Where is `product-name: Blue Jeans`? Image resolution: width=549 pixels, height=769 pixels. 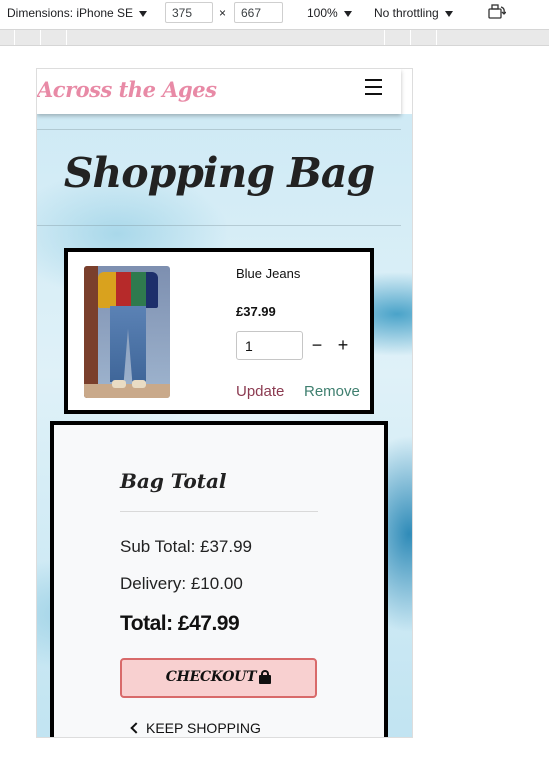 product-name: Blue Jeans is located at coordinates (268, 273).